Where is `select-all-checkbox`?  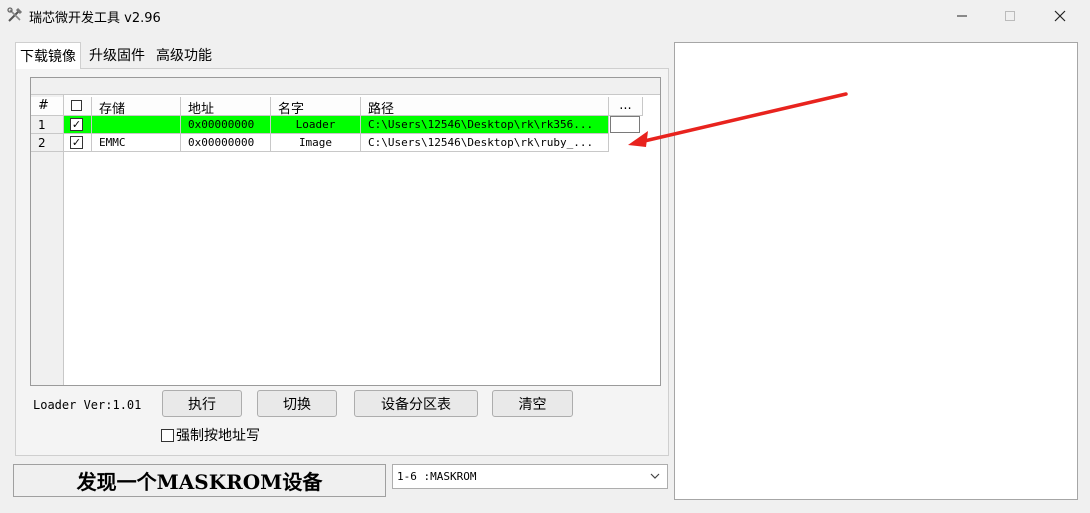 select-all-checkbox is located at coordinates (76, 105).